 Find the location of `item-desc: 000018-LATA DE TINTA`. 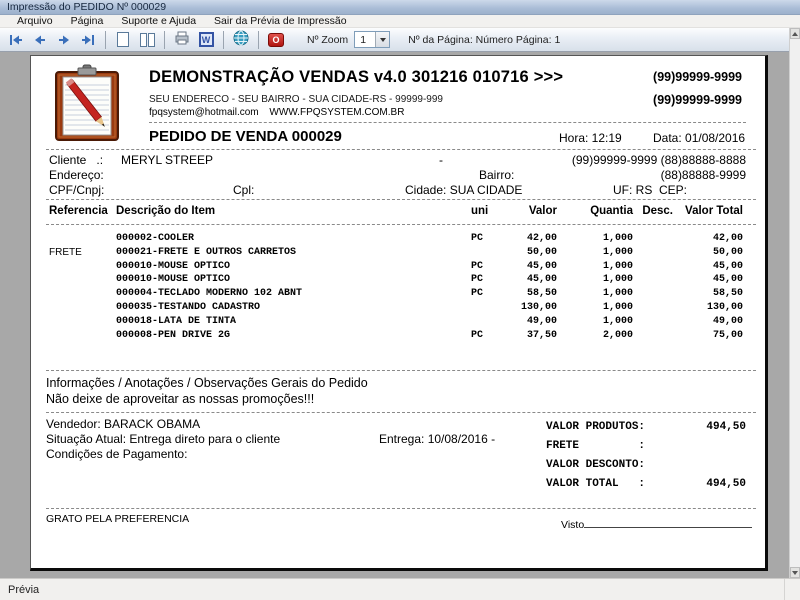

item-desc: 000018-LATA DE TINTA is located at coordinates (176, 321).